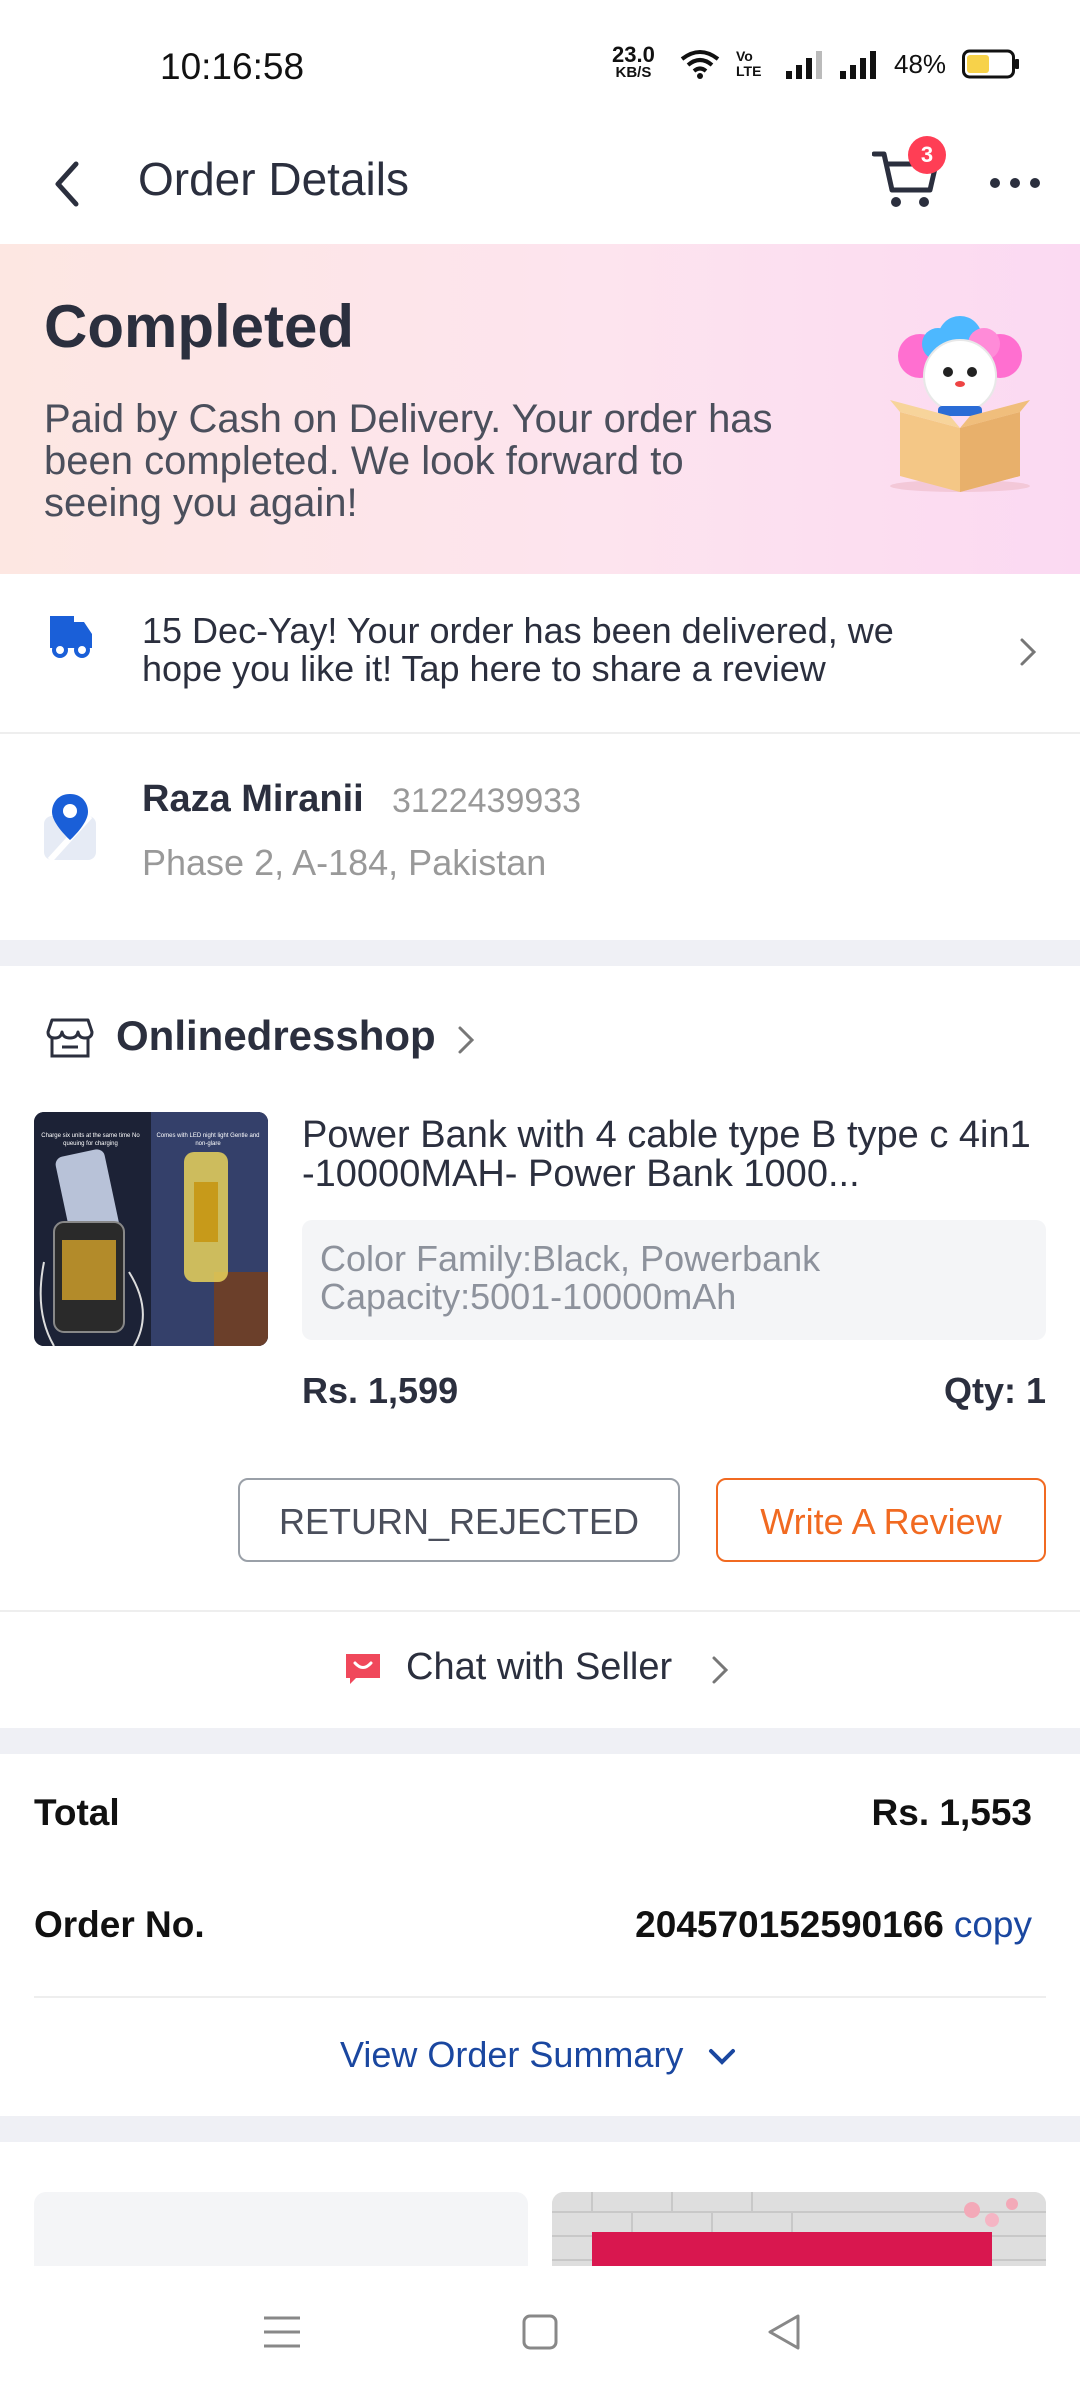 Image resolution: width=1080 pixels, height=2400 pixels. I want to click on shop-chevron-icon, so click(466, 1040).